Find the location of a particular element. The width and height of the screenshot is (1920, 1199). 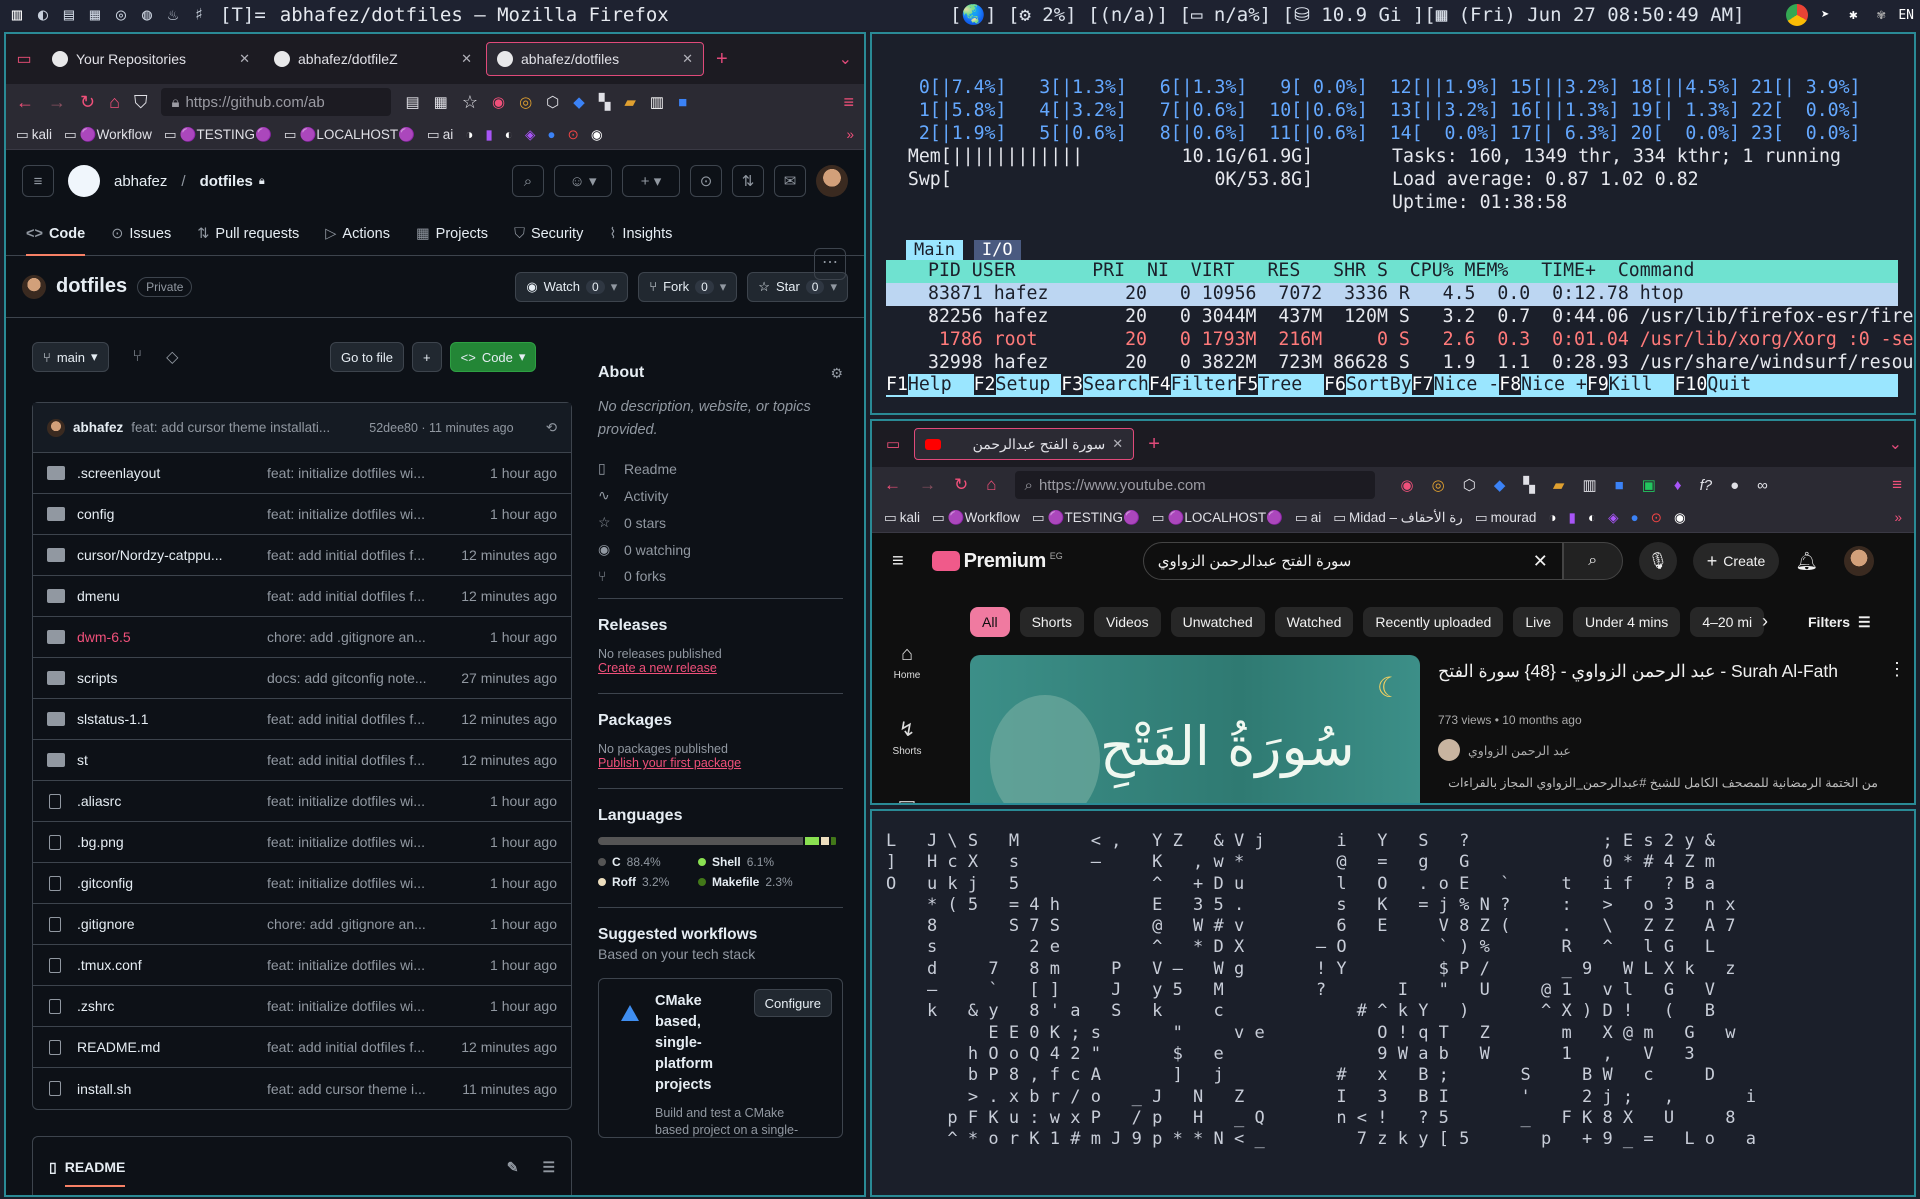

chevron-down-icon: ▾ is located at coordinates (614, 287).